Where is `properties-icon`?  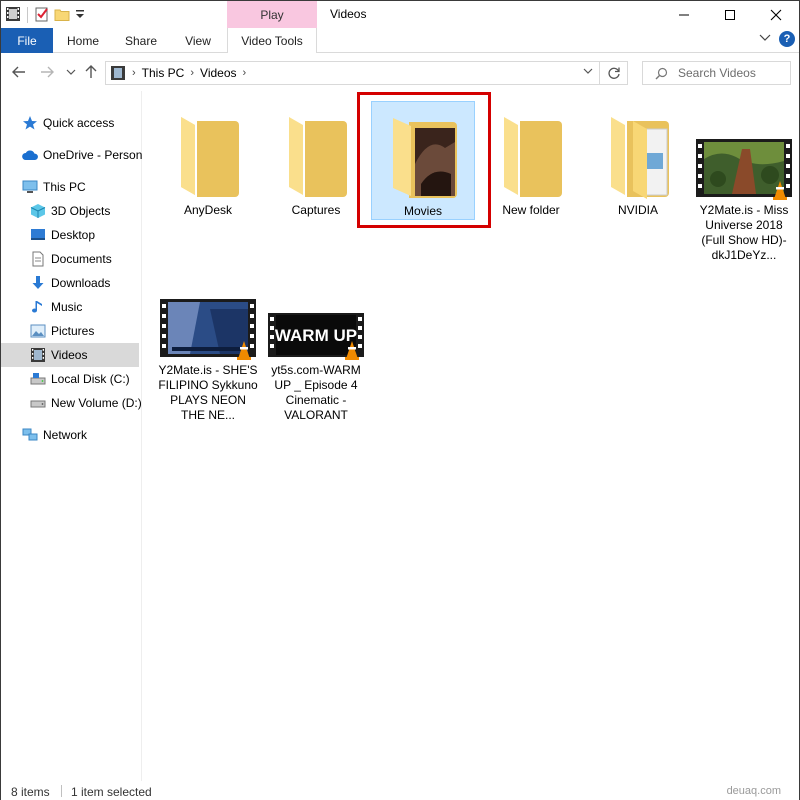
properties-icon is located at coordinates (42, 15).